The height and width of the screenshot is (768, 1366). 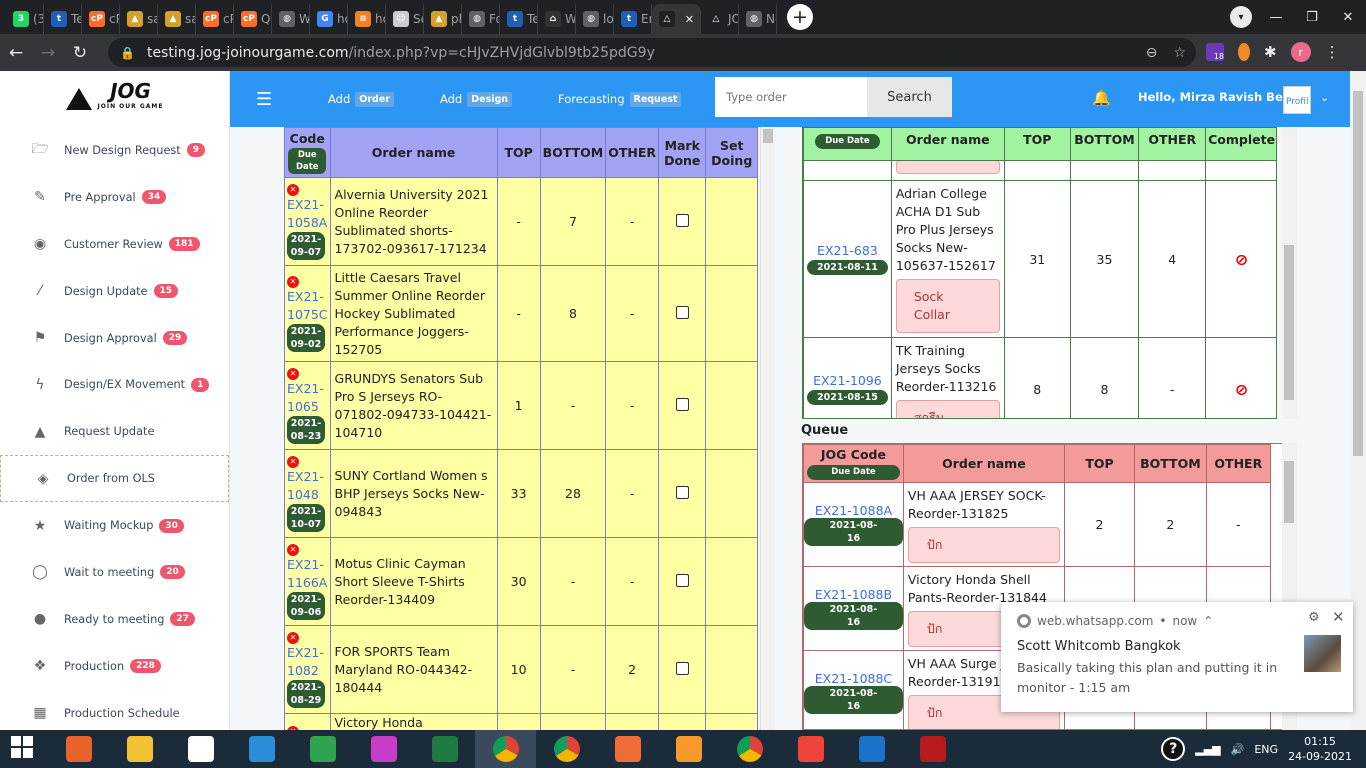 What do you see at coordinates (114, 197) in the screenshot?
I see `sidebar-item-pre-approval: ✎ Pre Approval 34` at bounding box center [114, 197].